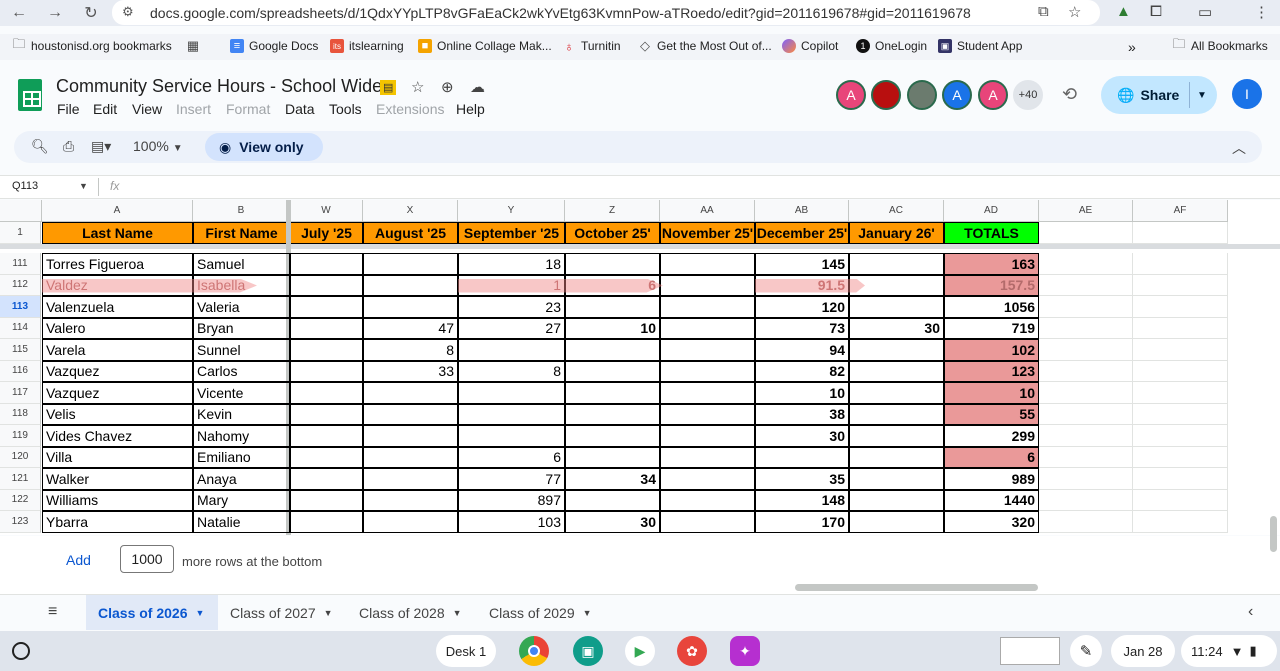  I want to click on column-header: X, so click(410, 211).